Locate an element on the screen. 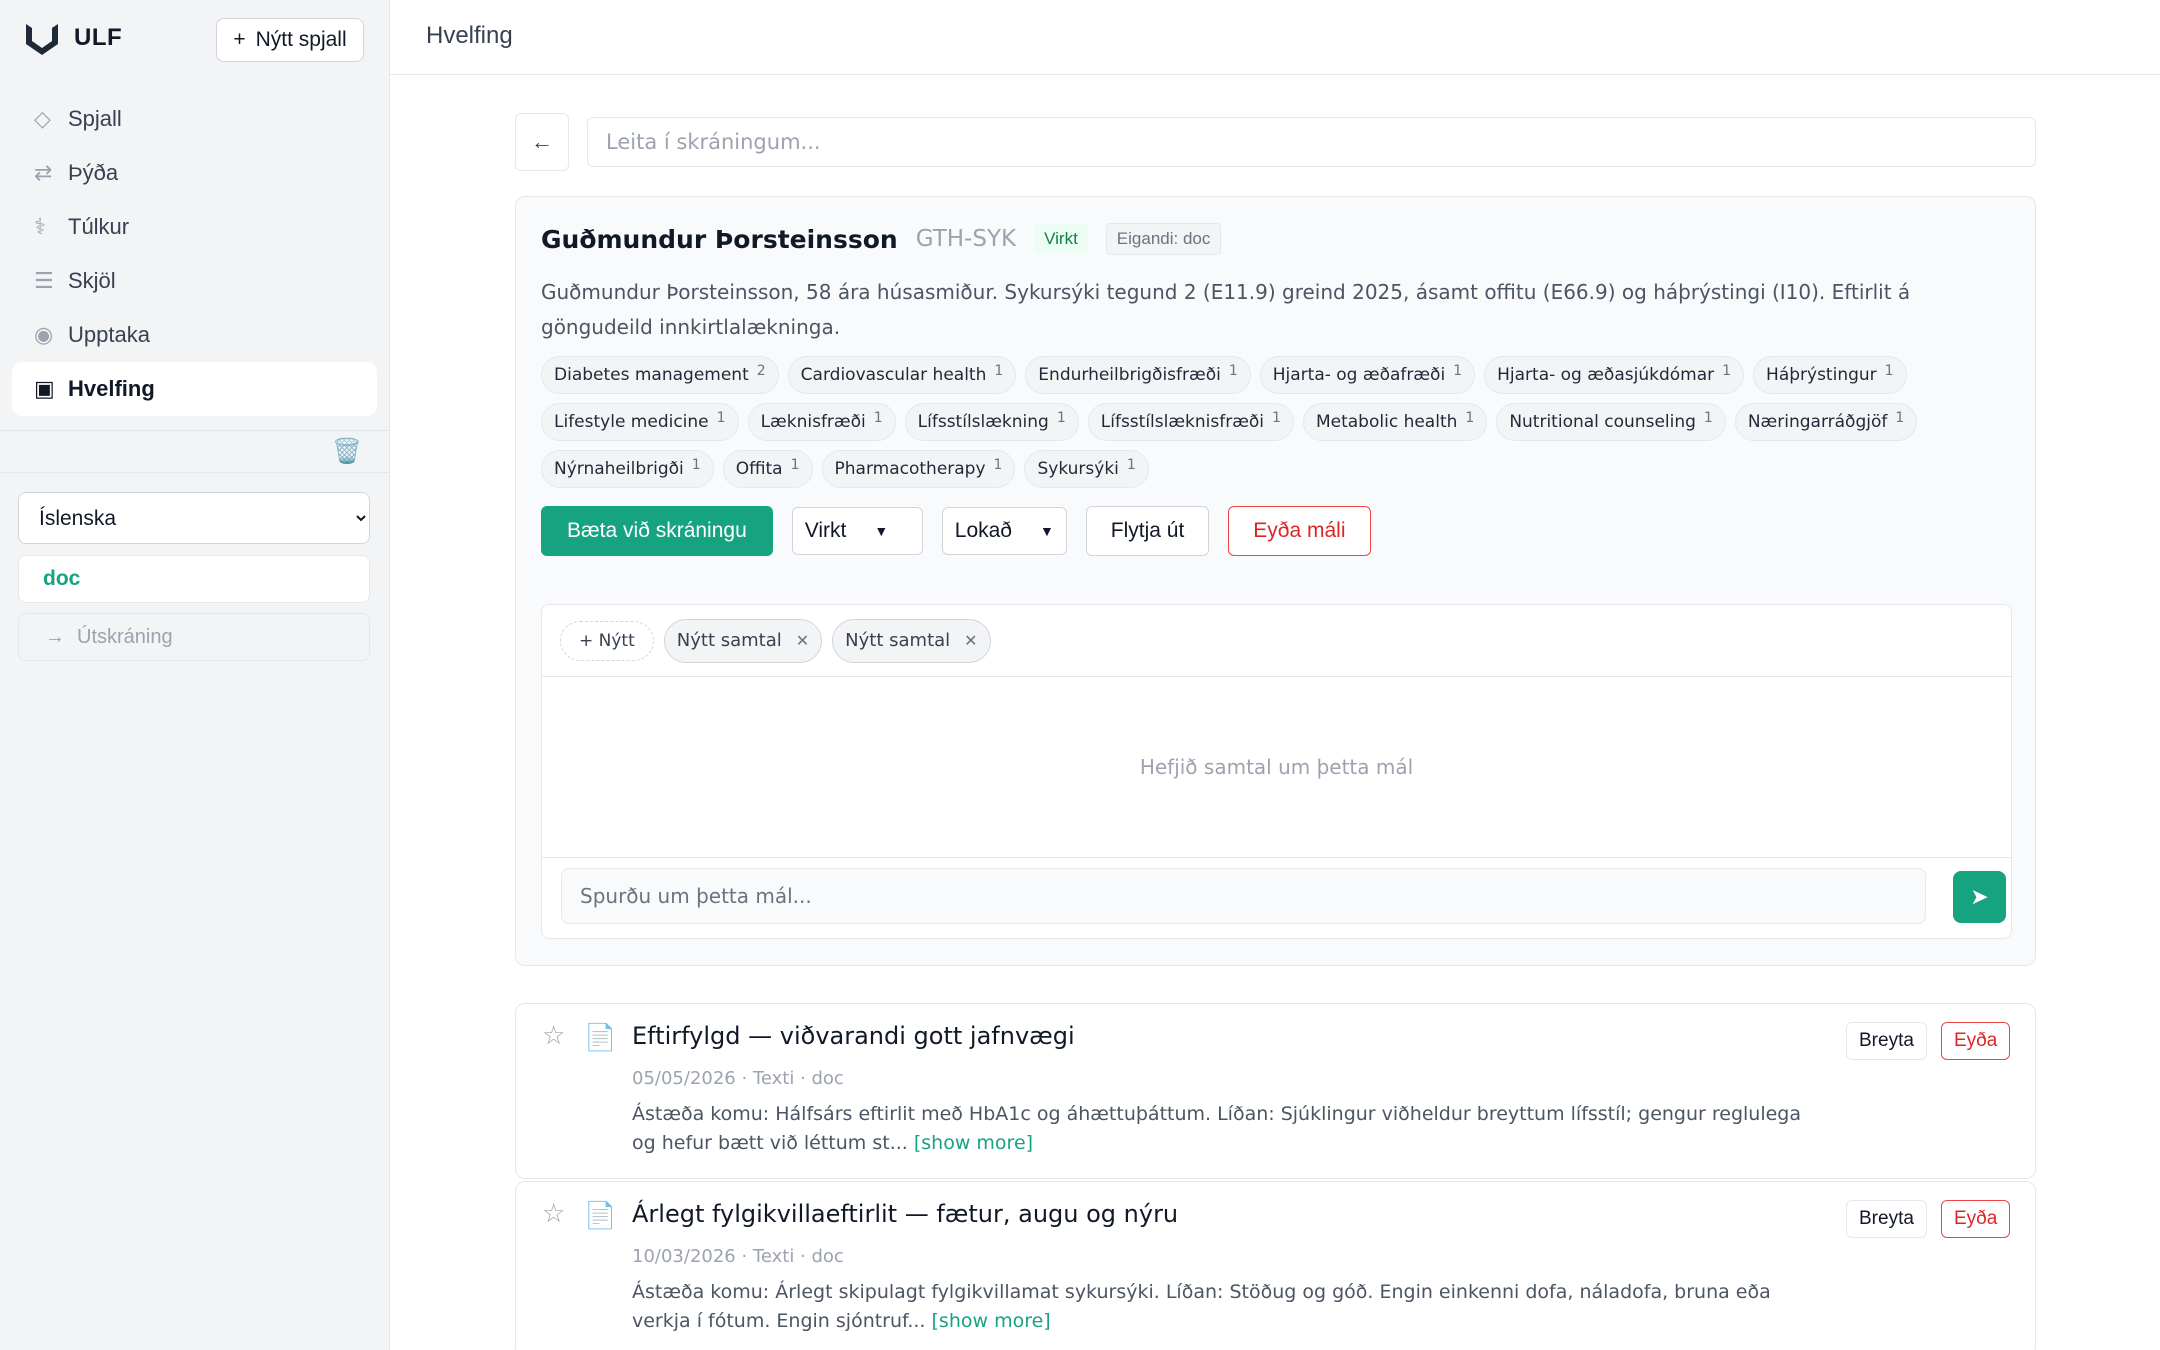 The image size is (2160, 1350). logout-label: Útskráning is located at coordinates (125, 636).